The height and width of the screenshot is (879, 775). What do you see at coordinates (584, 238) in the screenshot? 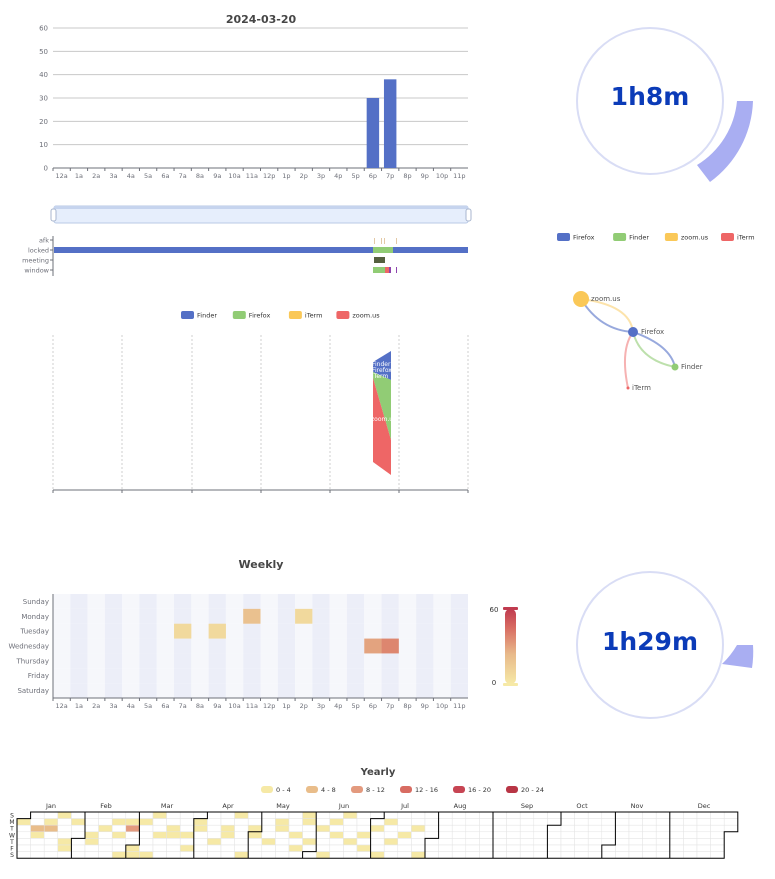
I see `legend-label: Firefox` at bounding box center [584, 238].